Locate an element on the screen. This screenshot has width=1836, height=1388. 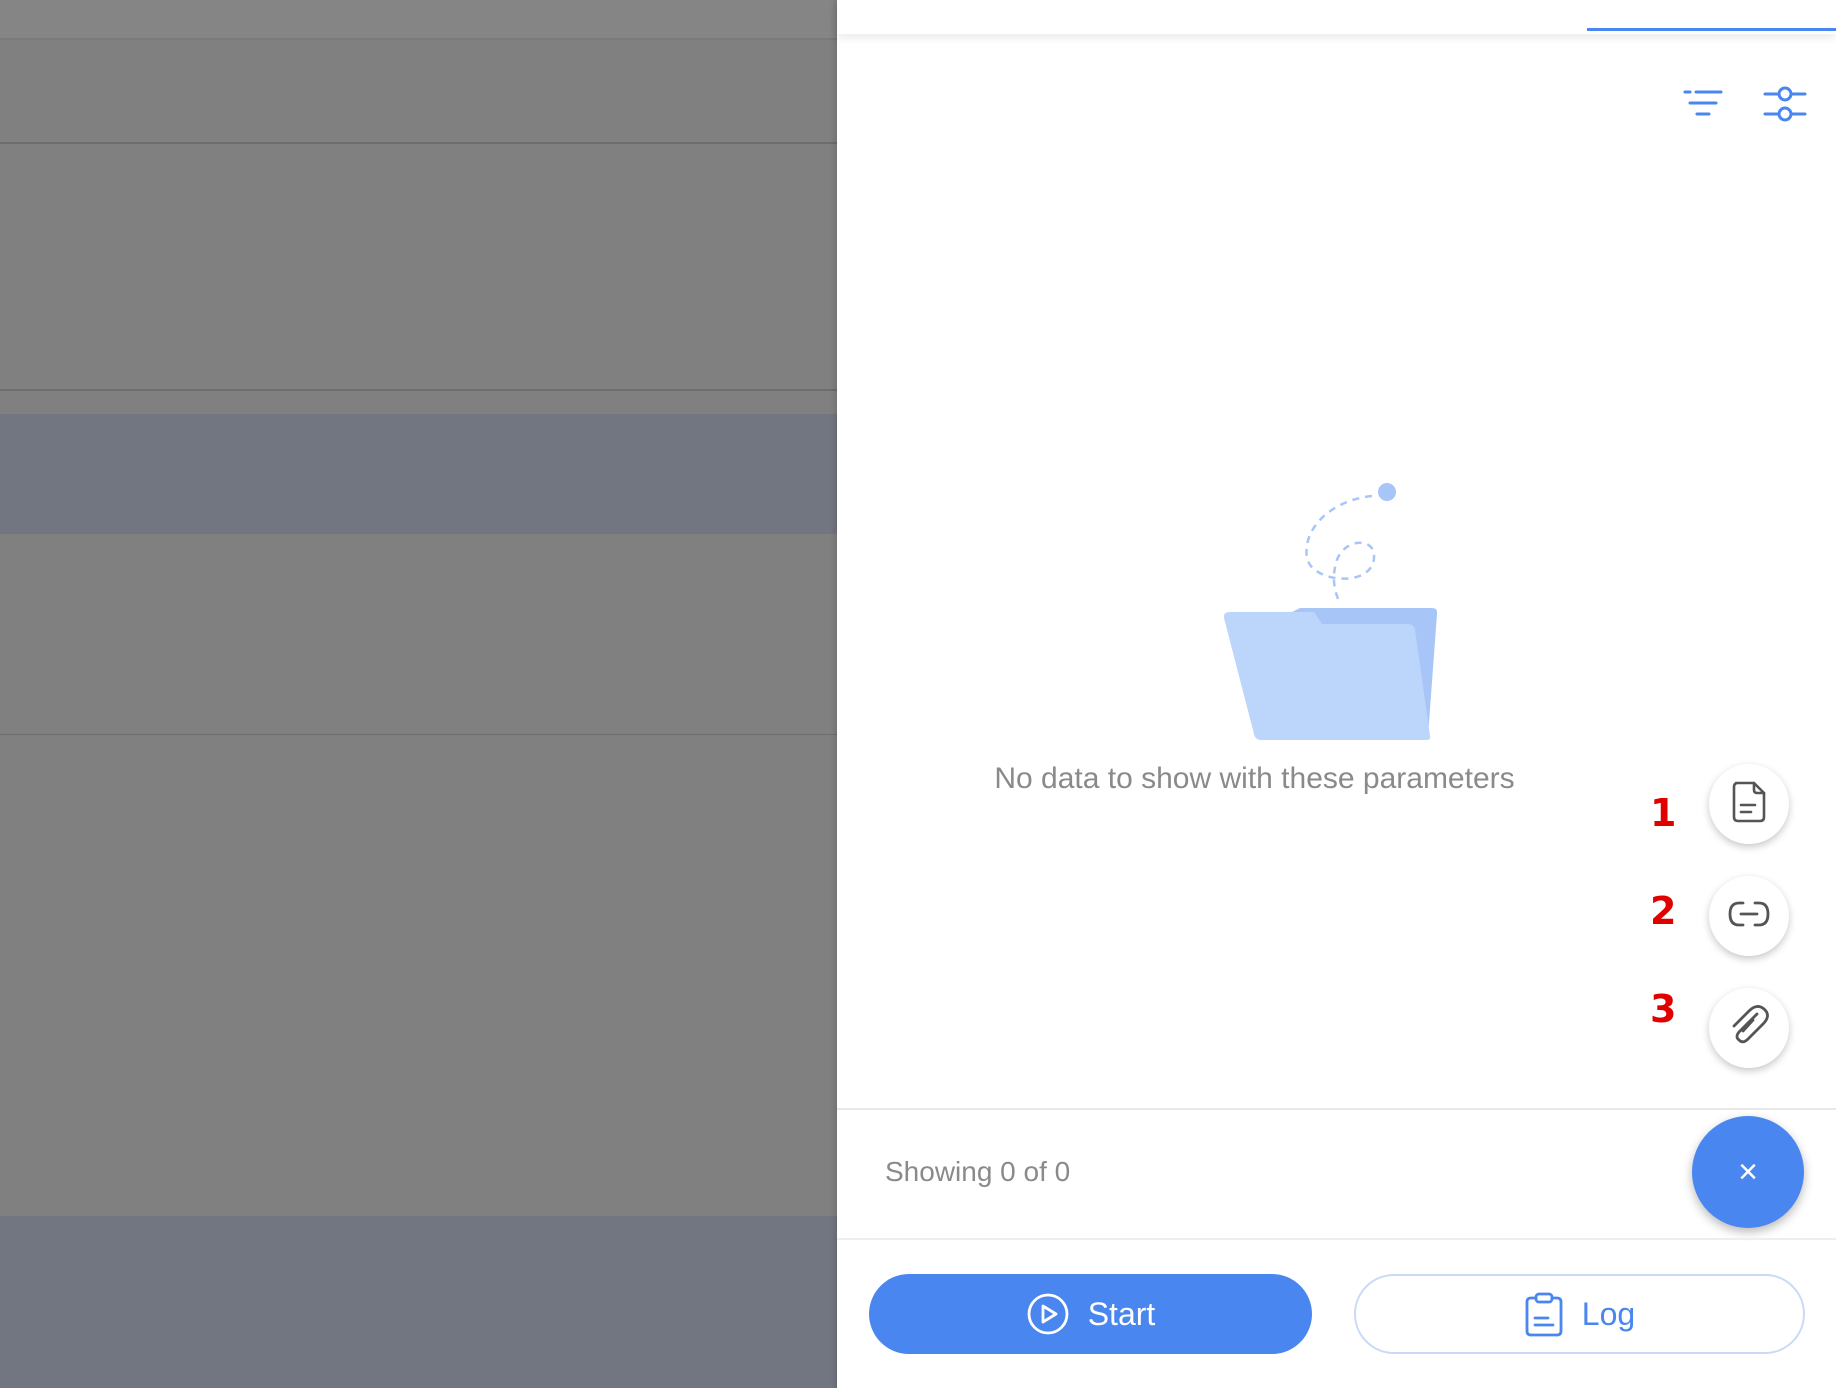
empty-state-message: No data to show with these parameters is located at coordinates (1254, 778).